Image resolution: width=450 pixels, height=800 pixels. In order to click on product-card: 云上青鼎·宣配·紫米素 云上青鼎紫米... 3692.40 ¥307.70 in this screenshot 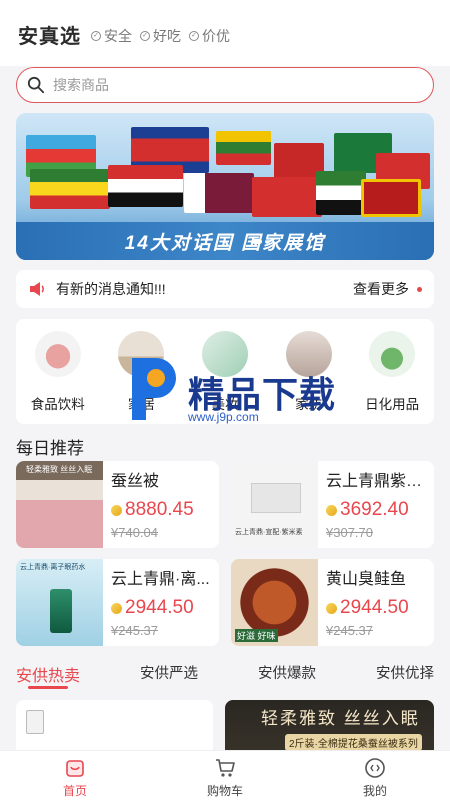, I will do `click(332, 504)`.